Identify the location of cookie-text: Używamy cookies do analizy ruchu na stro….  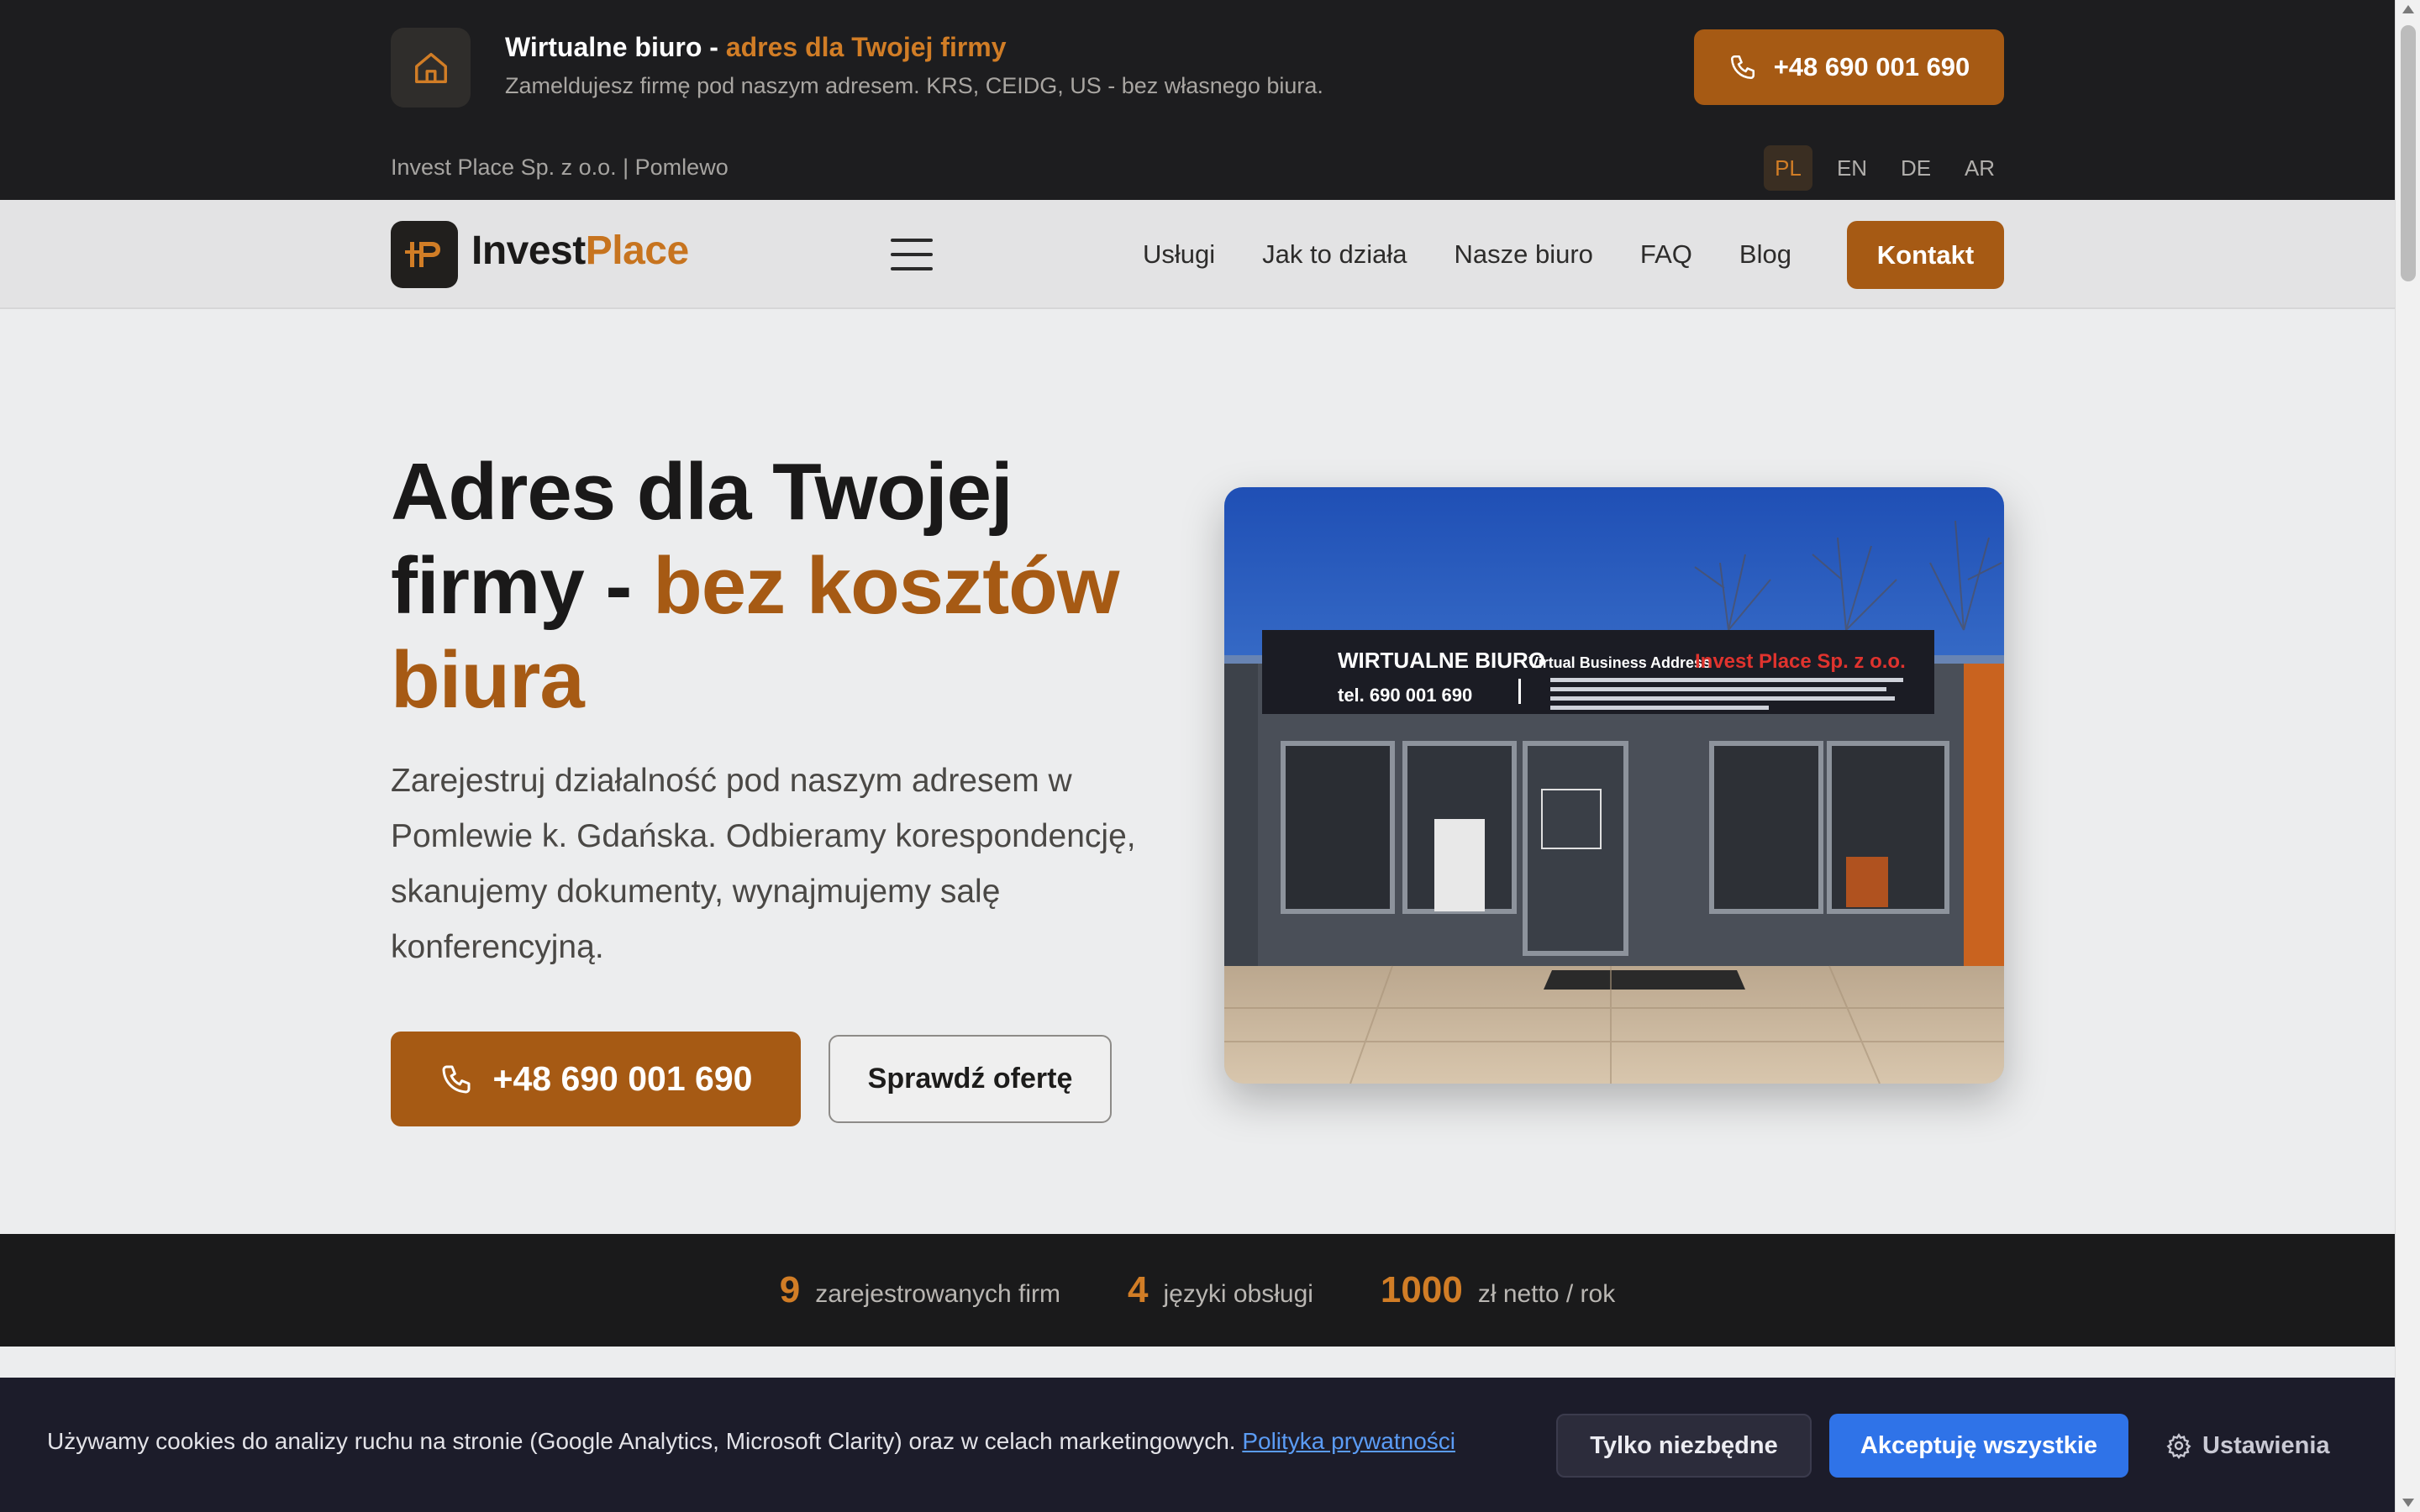
(751, 1441).